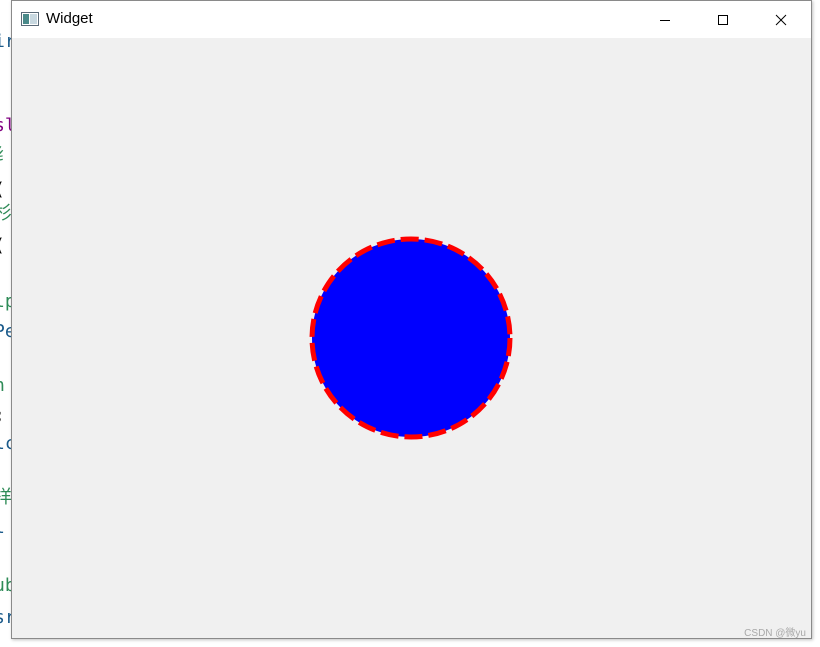 The width and height of the screenshot is (820, 647). I want to click on watermark: CSDN @微yu, so click(775, 633).